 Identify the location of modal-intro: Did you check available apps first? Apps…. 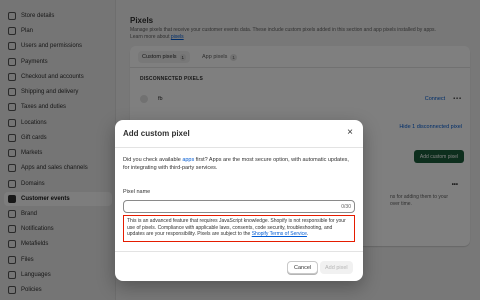
(239, 164).